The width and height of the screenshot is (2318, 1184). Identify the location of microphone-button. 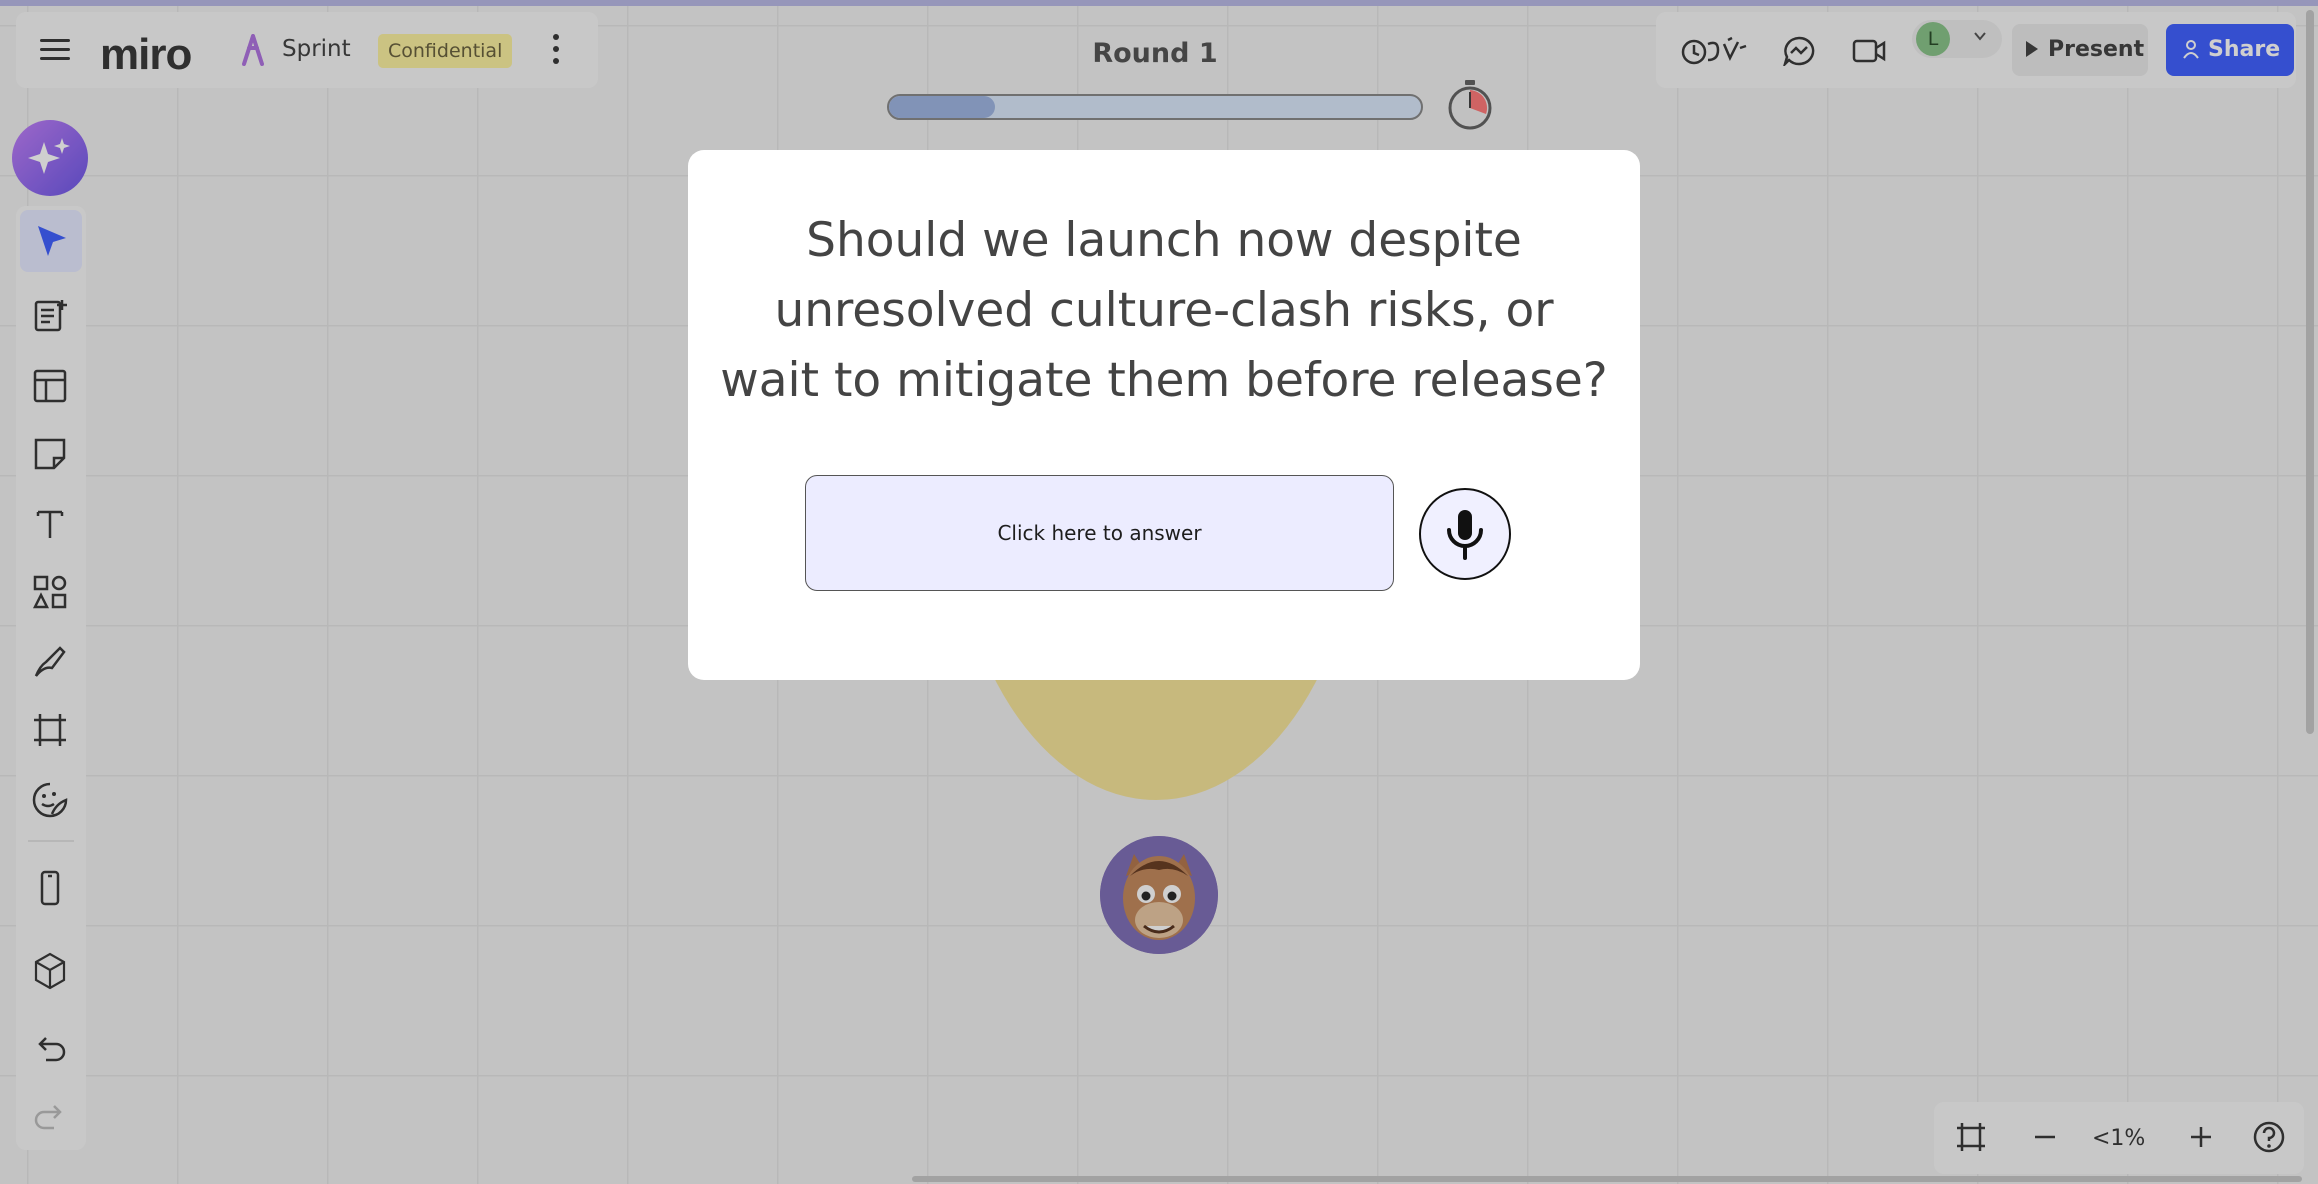
(1465, 534).